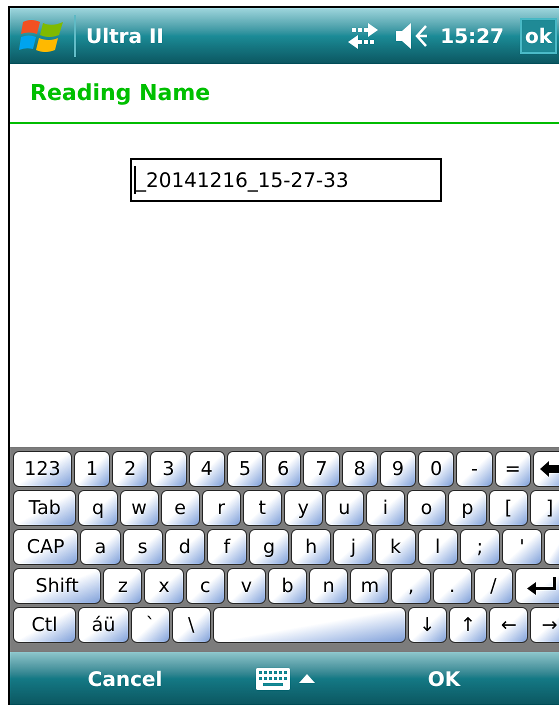 This screenshot has width=559, height=711. Describe the element at coordinates (272, 678) in the screenshot. I see `keyboard-icon` at that location.